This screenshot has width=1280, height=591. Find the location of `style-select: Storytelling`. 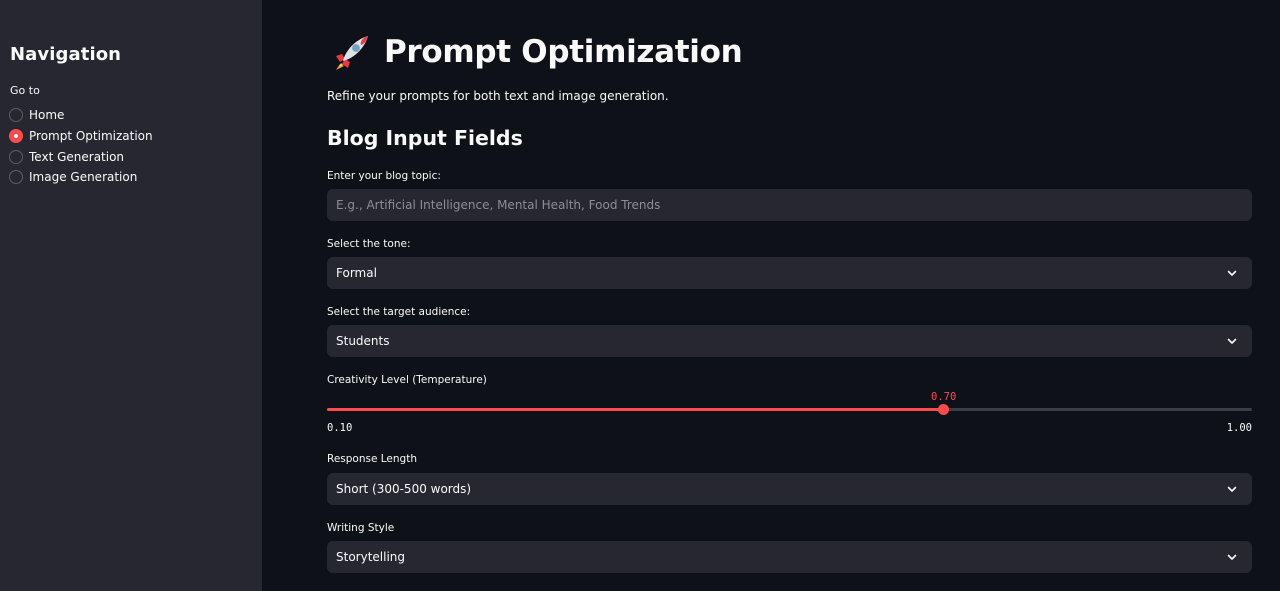

style-select: Storytelling is located at coordinates (789, 557).